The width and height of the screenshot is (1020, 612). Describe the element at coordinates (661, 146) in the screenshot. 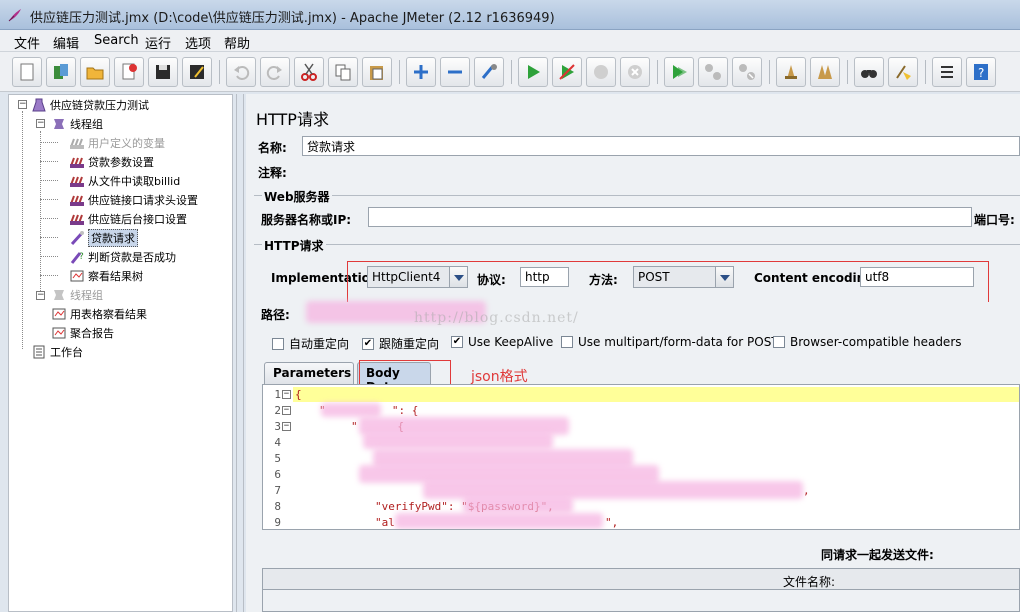

I see `name-input` at that location.